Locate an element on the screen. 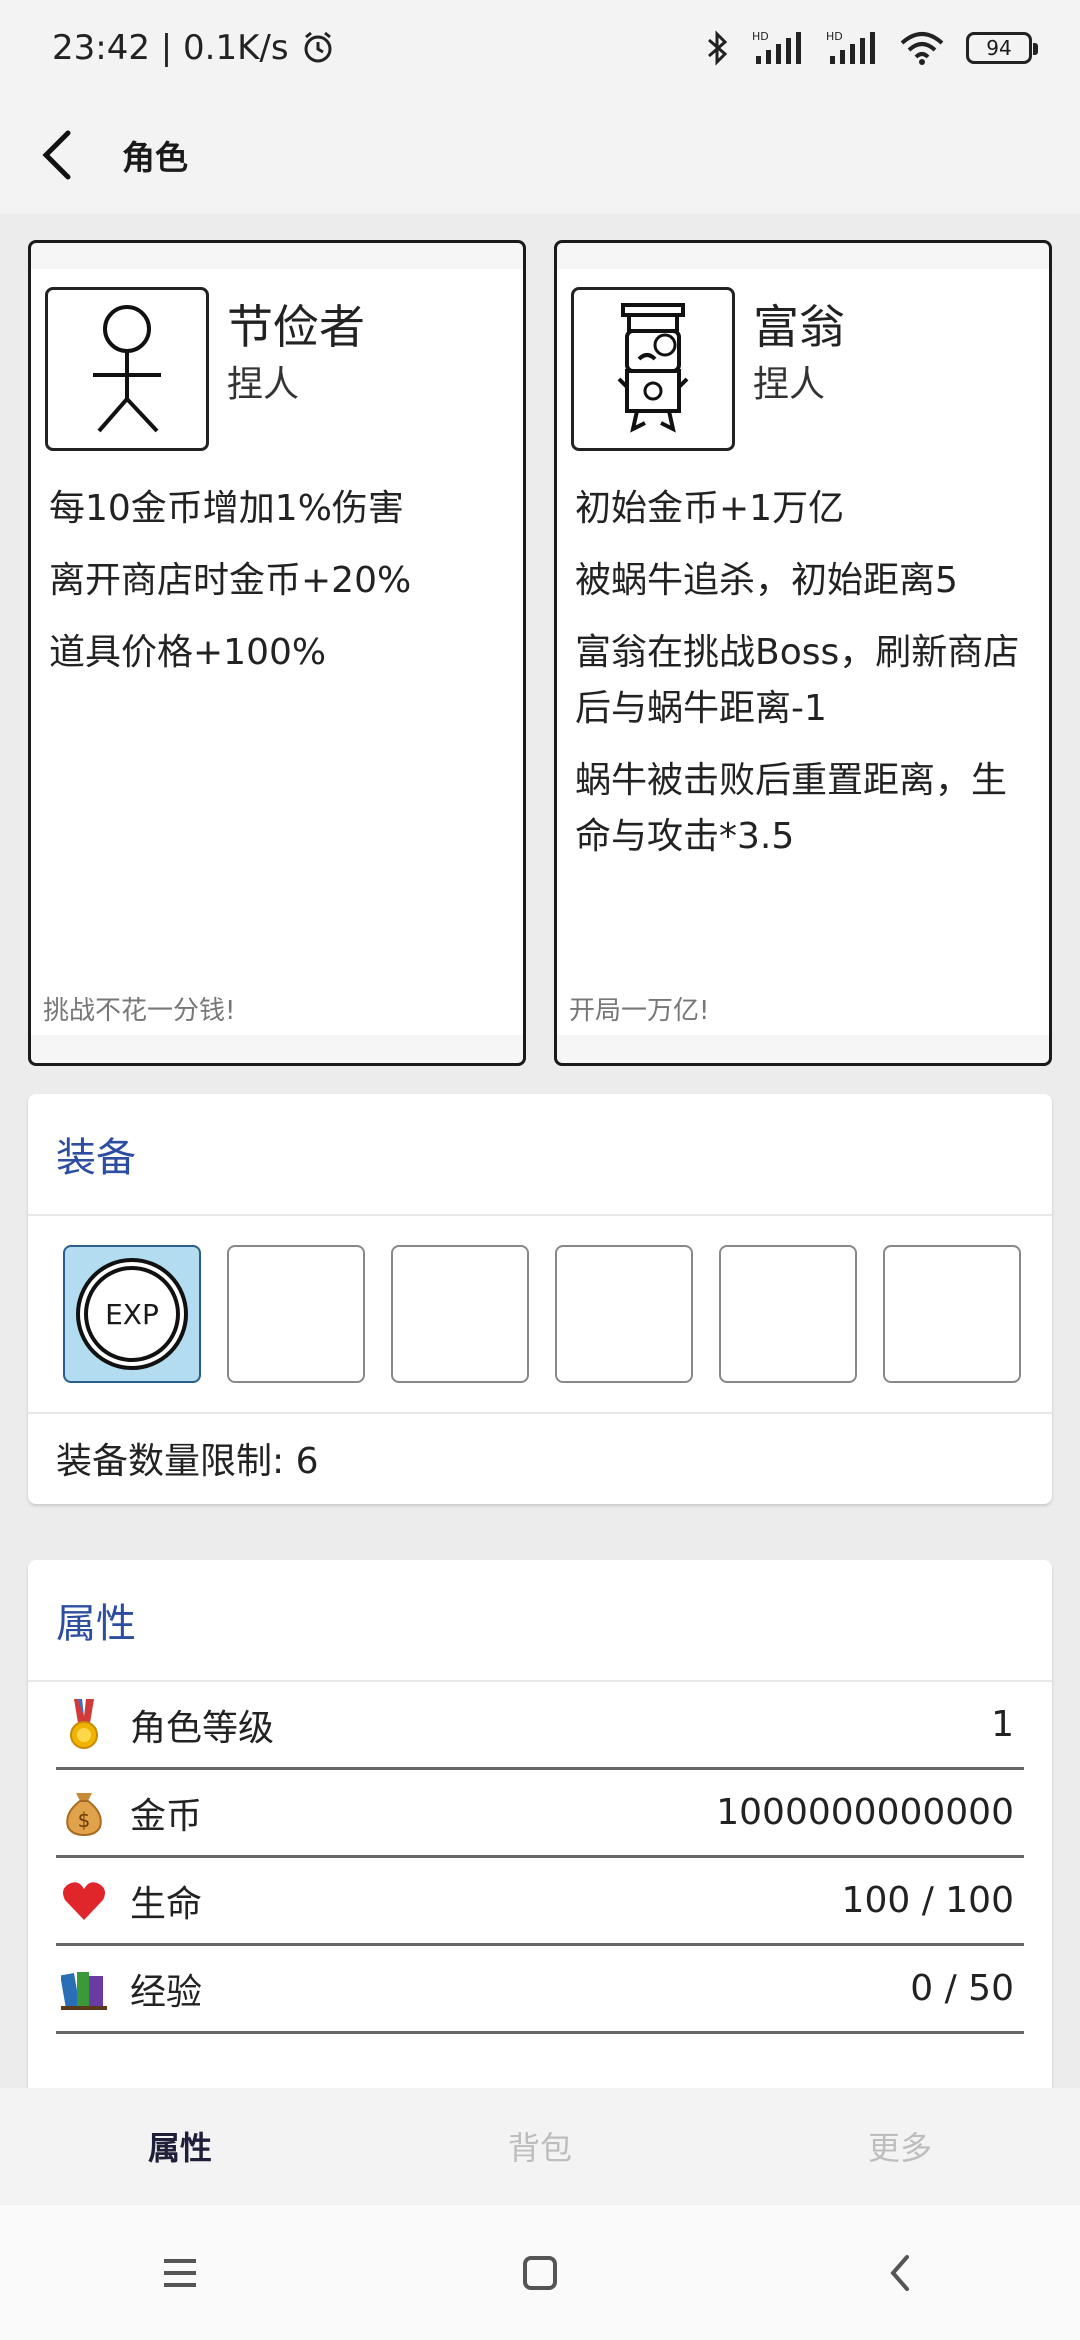 This screenshot has width=1080, height=2340. attribute-label: 生命 is located at coordinates (166, 1904).